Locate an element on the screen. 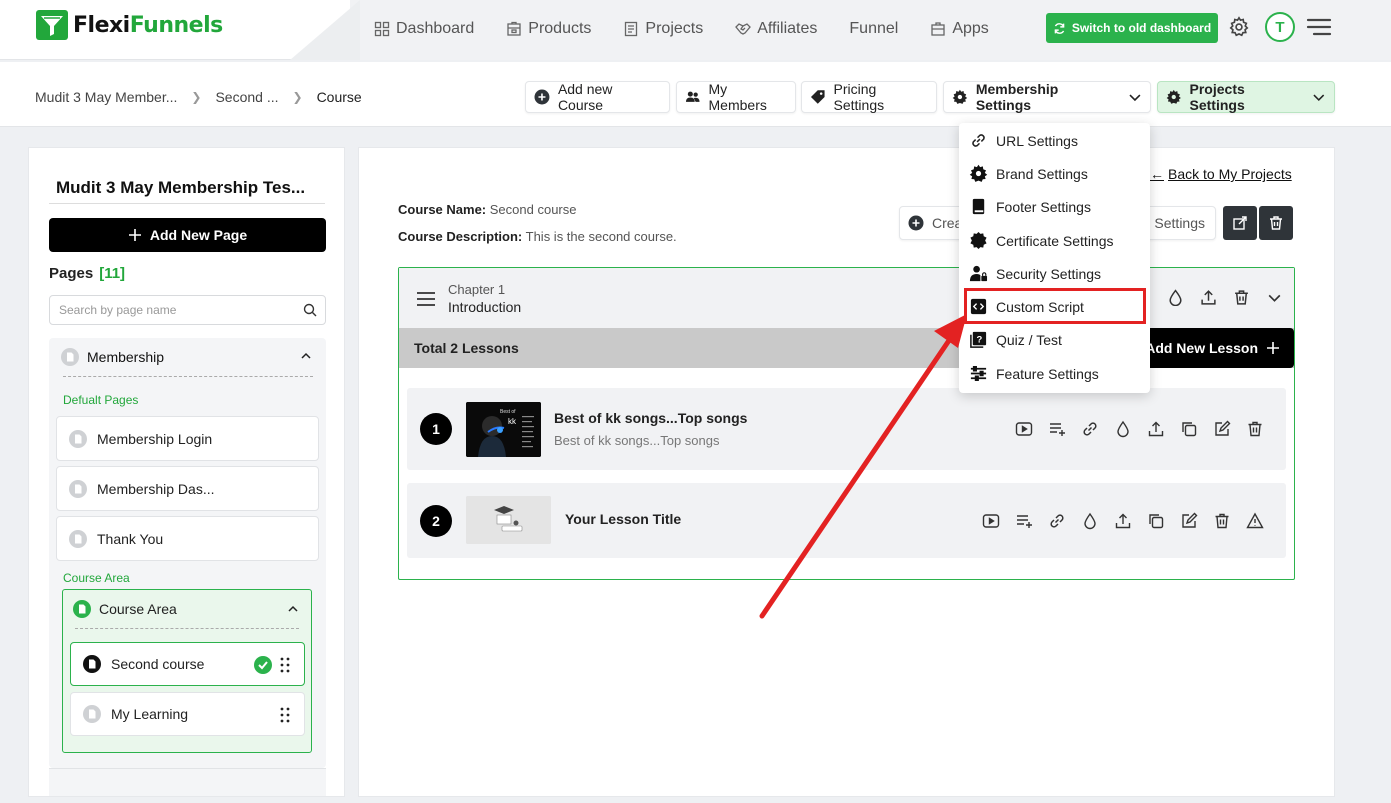 The width and height of the screenshot is (1391, 803). grid-icon is located at coordinates (382, 29).